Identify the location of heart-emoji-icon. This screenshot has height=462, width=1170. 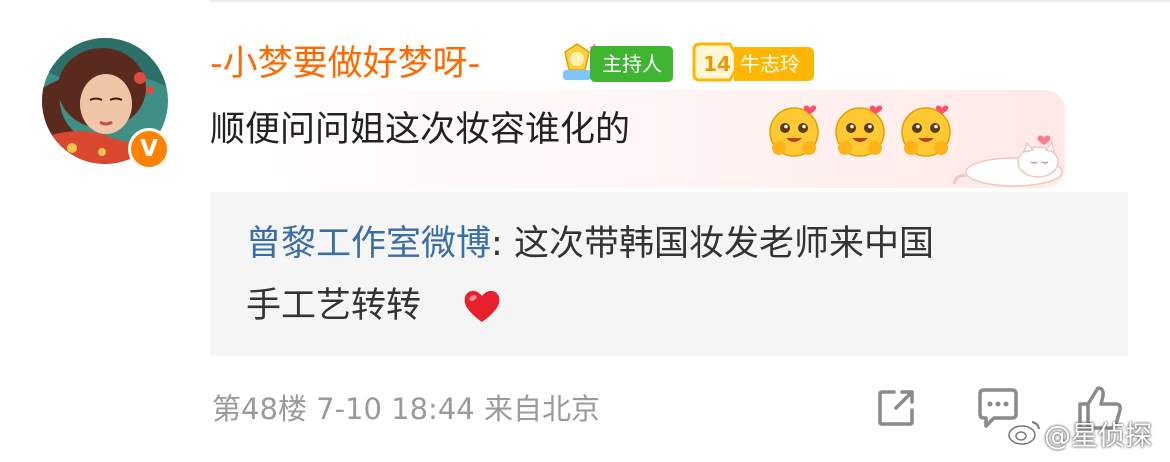
(482, 306).